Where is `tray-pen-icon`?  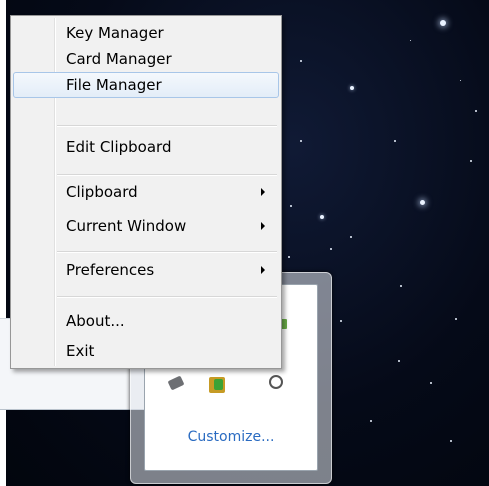 tray-pen-icon is located at coordinates (176, 383).